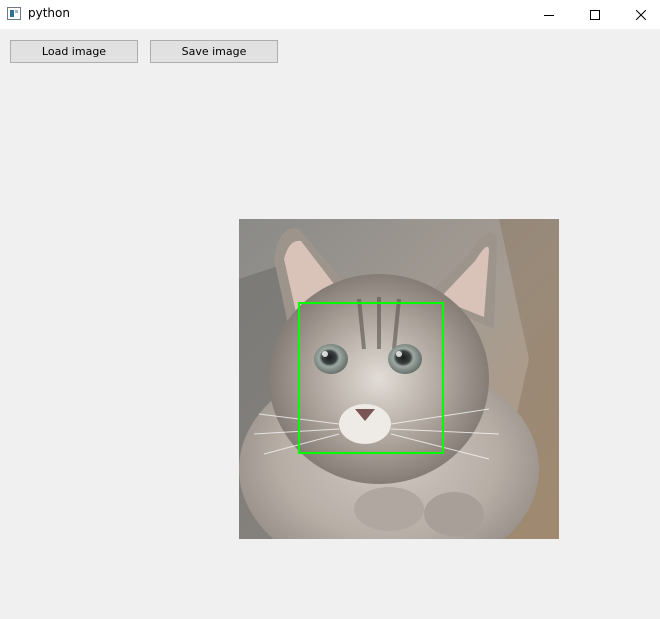 The width and height of the screenshot is (660, 619). I want to click on minimize-icon, so click(549, 15).